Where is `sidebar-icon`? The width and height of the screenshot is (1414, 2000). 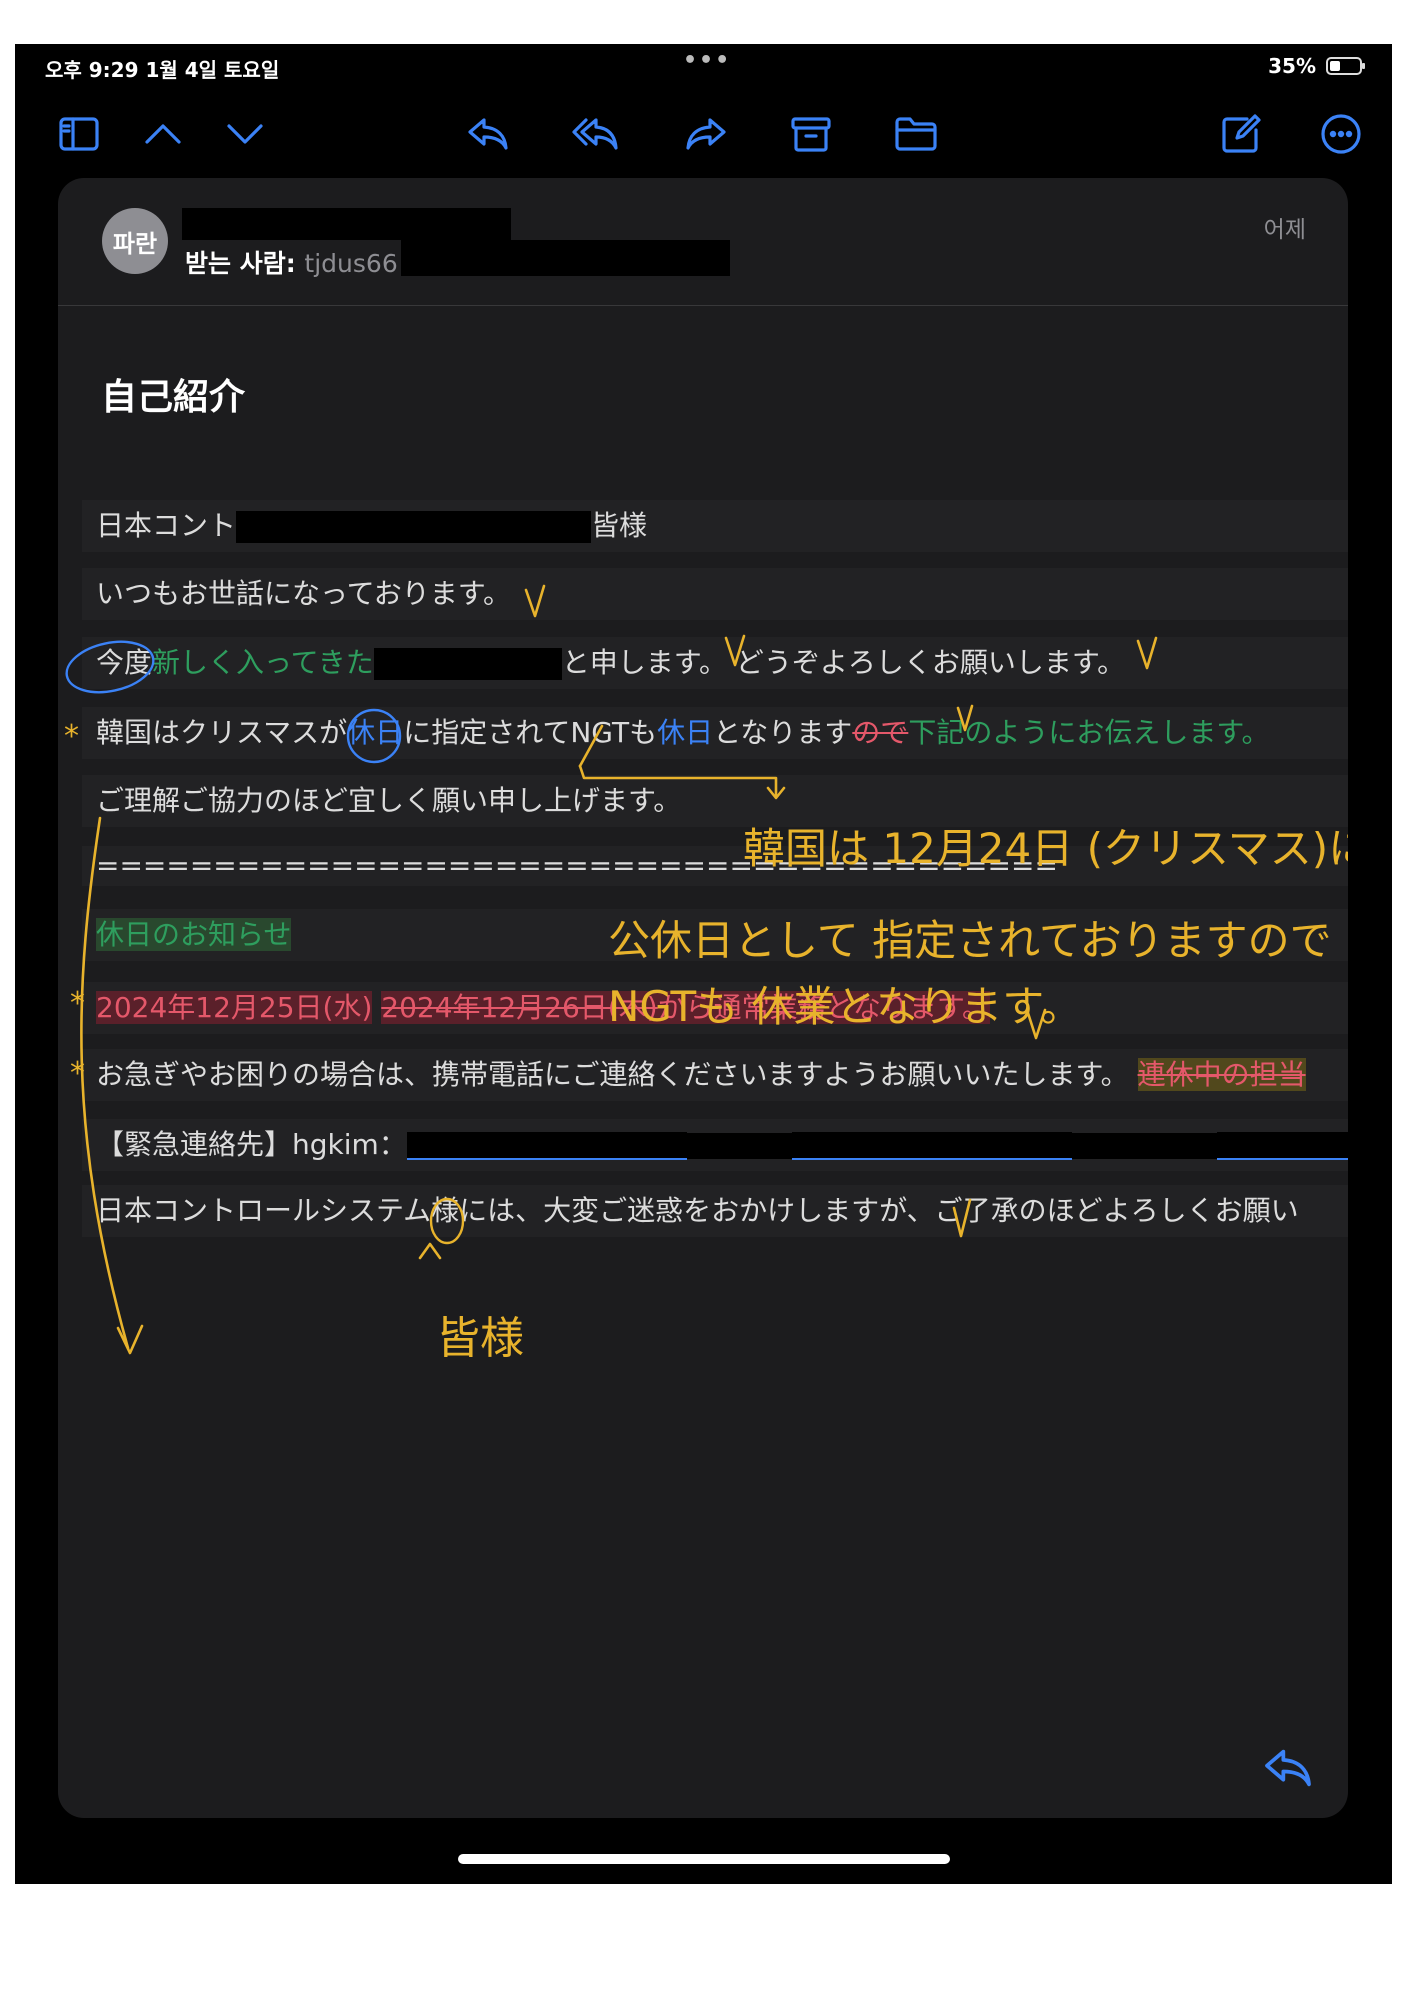
sidebar-icon is located at coordinates (79, 134).